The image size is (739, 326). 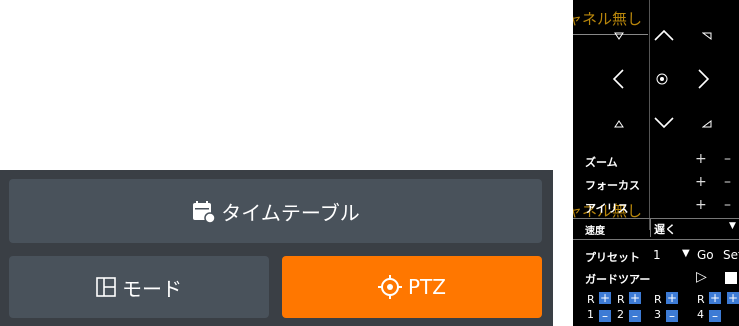 What do you see at coordinates (595, 231) in the screenshot?
I see `speed-label: 速度` at bounding box center [595, 231].